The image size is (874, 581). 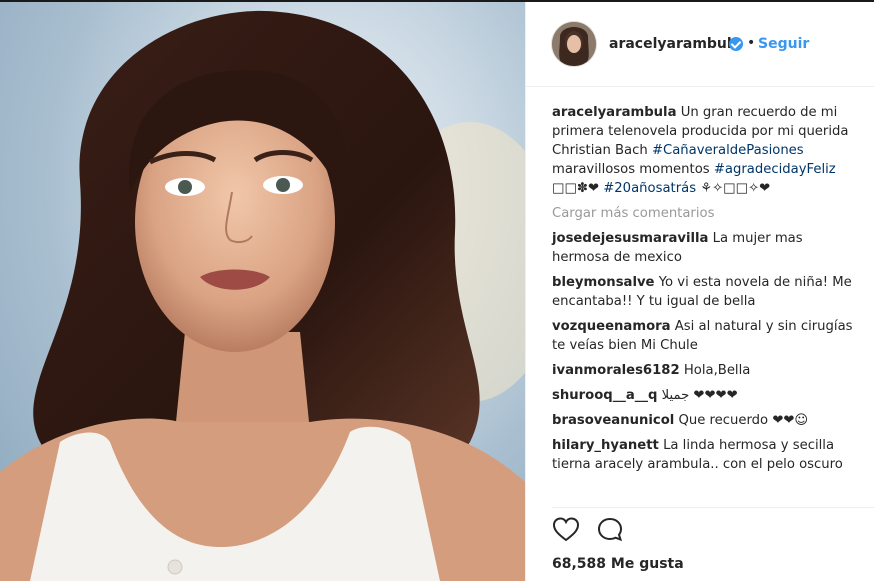 What do you see at coordinates (631, 169) in the screenshot?
I see `caption-text-2: maravillosos momentos` at bounding box center [631, 169].